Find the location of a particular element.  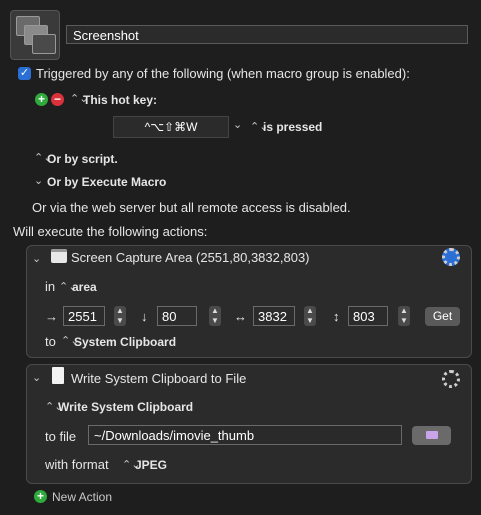

hotkey-field: ^⌥⇧⌘W is located at coordinates (171, 127).